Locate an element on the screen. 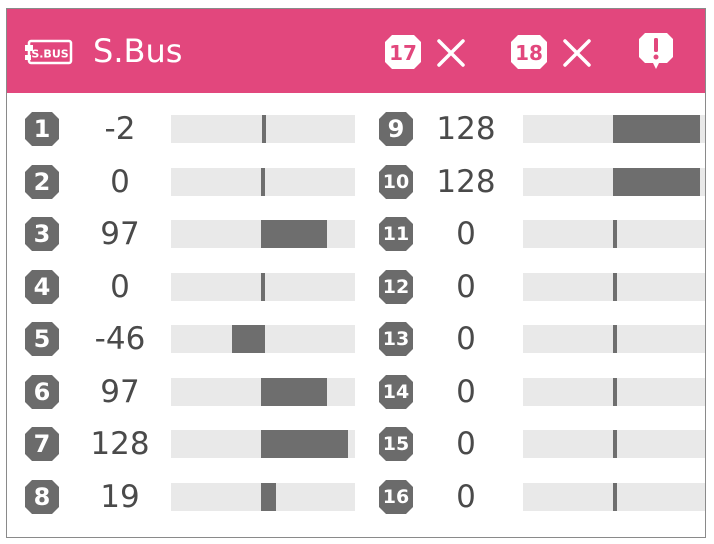 This screenshot has width=714, height=544. channel-badge: 15 is located at coordinates (396, 444).